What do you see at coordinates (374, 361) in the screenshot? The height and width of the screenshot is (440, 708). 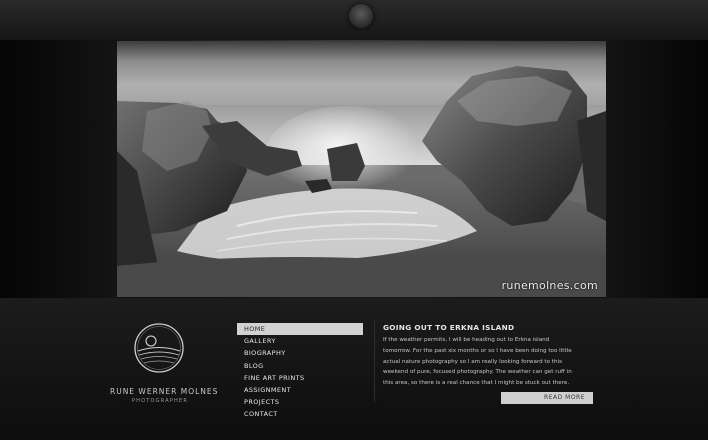 I see `divider` at bounding box center [374, 361].